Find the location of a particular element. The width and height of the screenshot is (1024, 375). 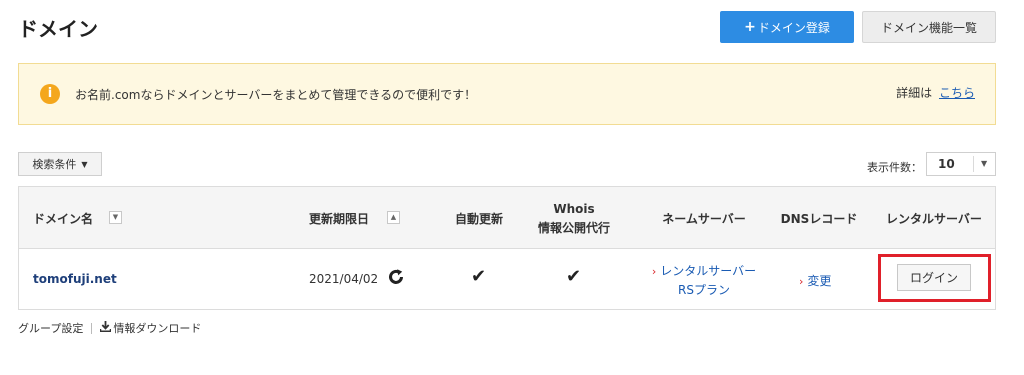

group-settings-link: グループ設定 is located at coordinates (50, 328).